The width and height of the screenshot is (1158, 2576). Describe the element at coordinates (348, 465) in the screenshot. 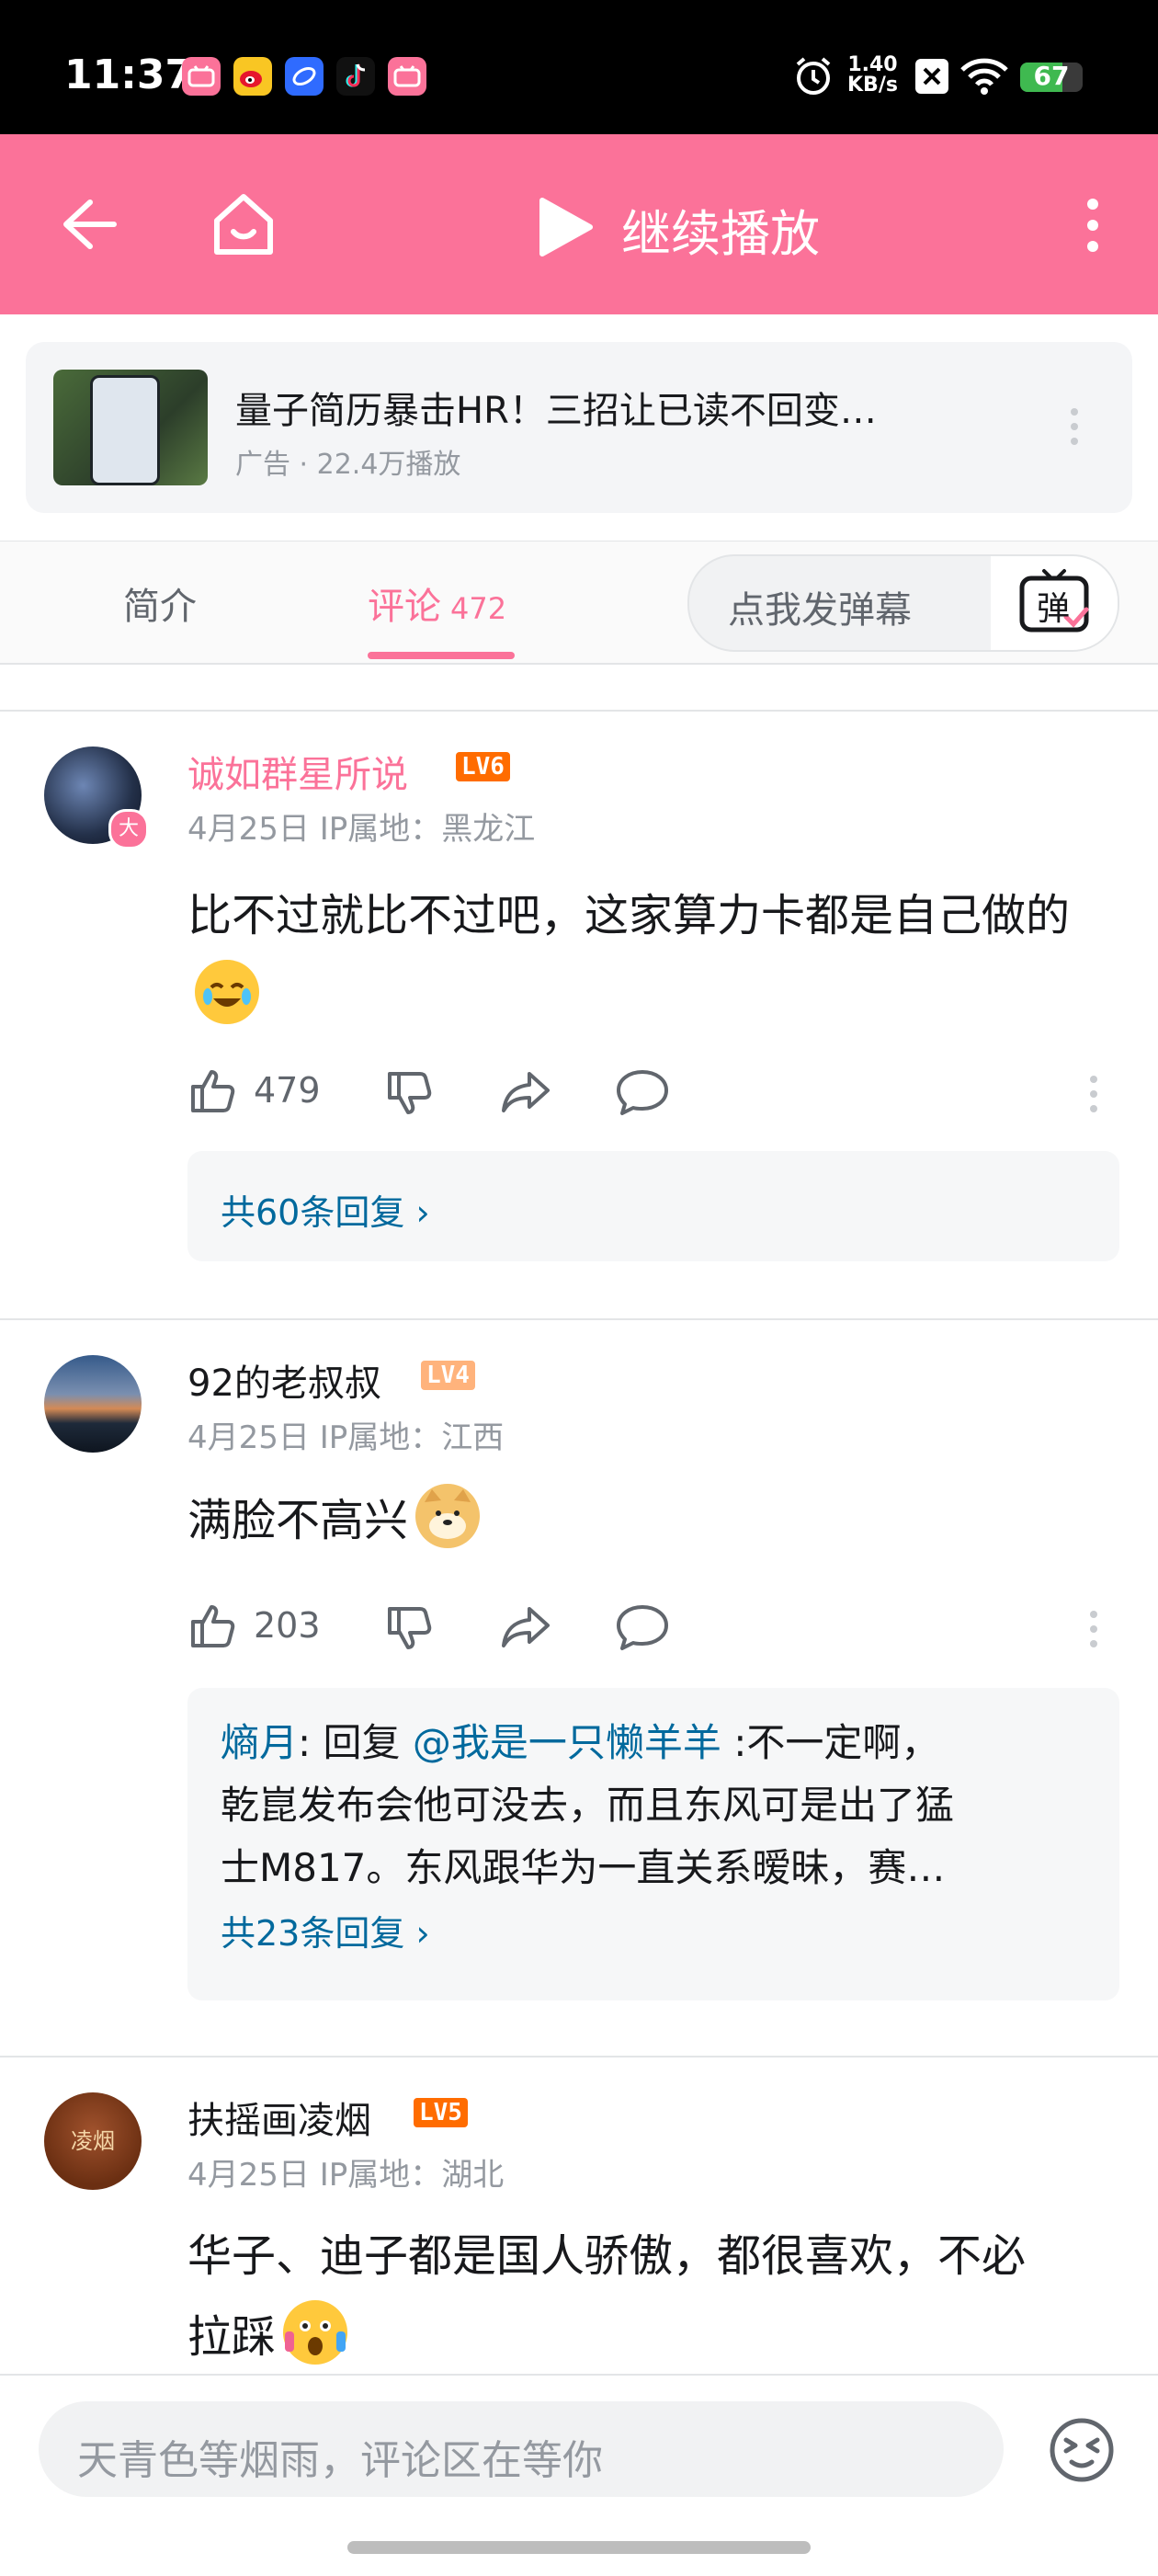

I see `ad-meta: 广告 · 22.4万播放` at that location.